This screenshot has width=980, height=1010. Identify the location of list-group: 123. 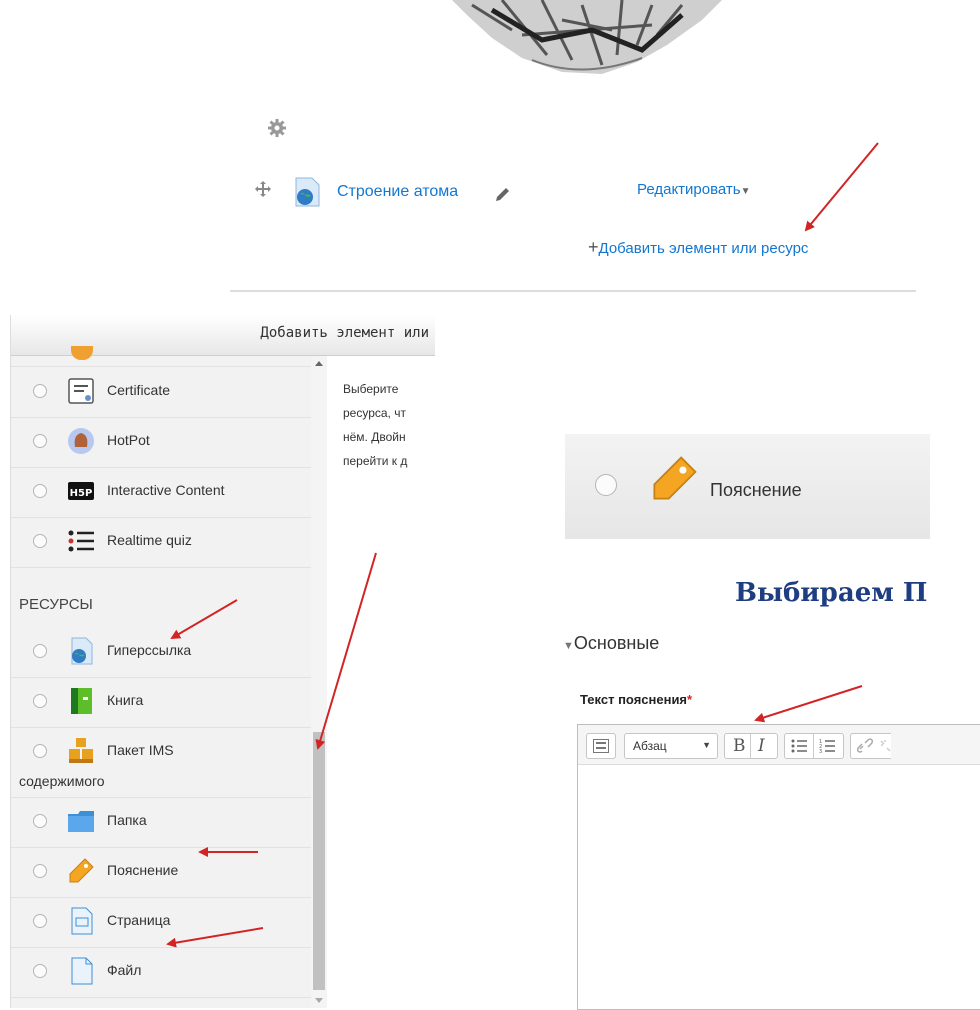
(814, 746).